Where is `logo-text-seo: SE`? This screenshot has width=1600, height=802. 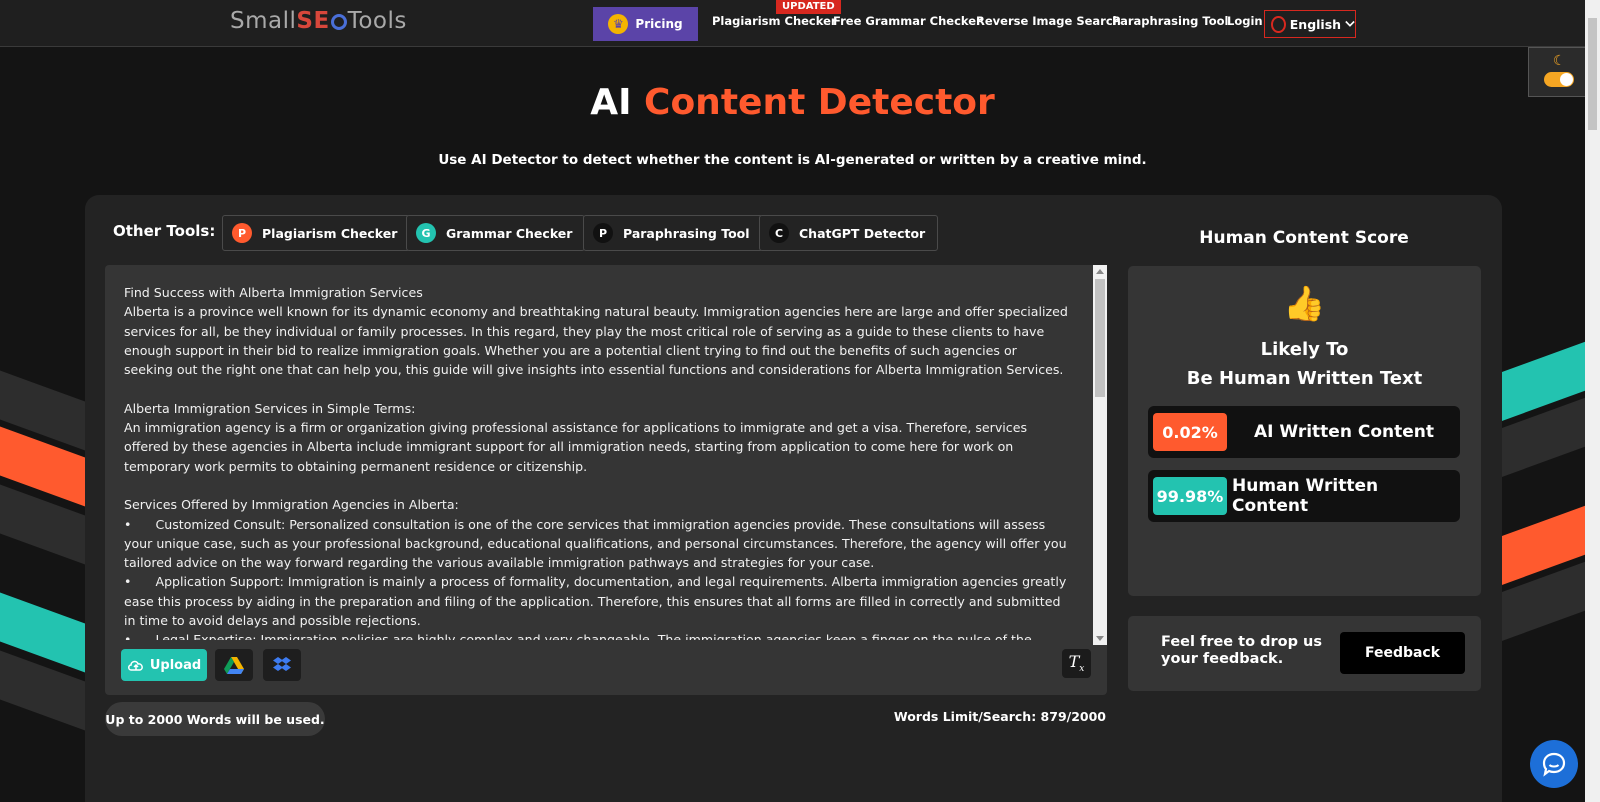 logo-text-seo: SE is located at coordinates (313, 21).